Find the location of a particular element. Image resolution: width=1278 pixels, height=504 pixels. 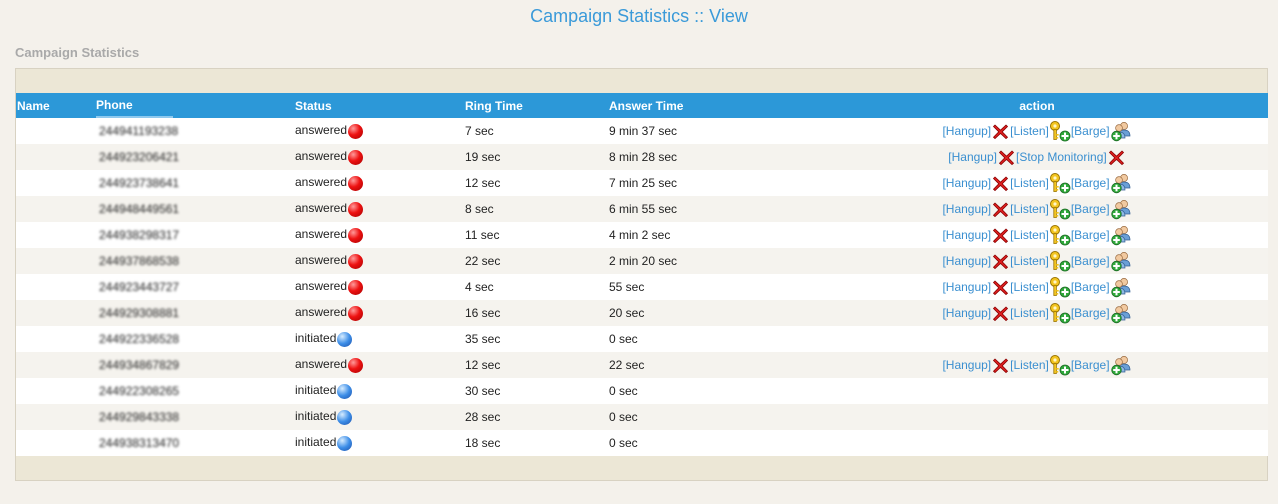

answer-time-cell: 0 sec is located at coordinates (706, 391).